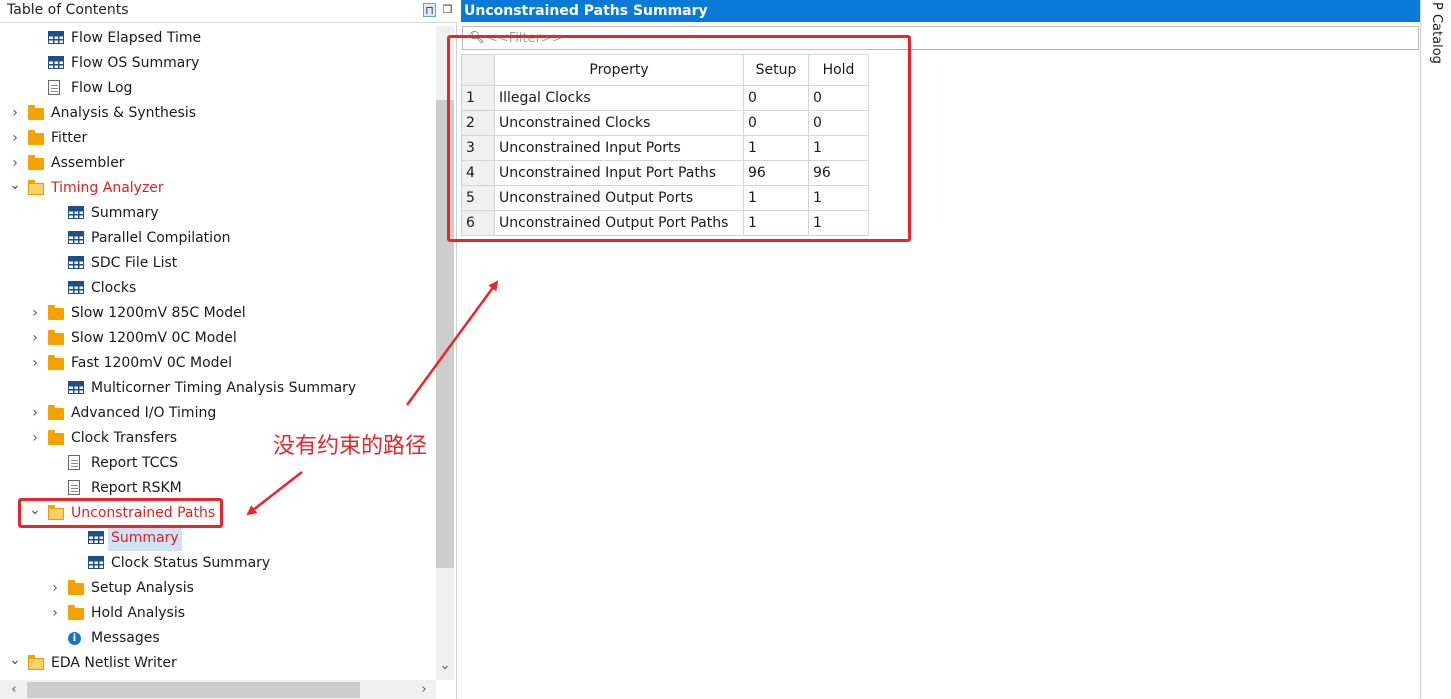 This screenshot has height=699, width=1451. What do you see at coordinates (221, 263) in the screenshot?
I see `tree-item: SDC File List` at bounding box center [221, 263].